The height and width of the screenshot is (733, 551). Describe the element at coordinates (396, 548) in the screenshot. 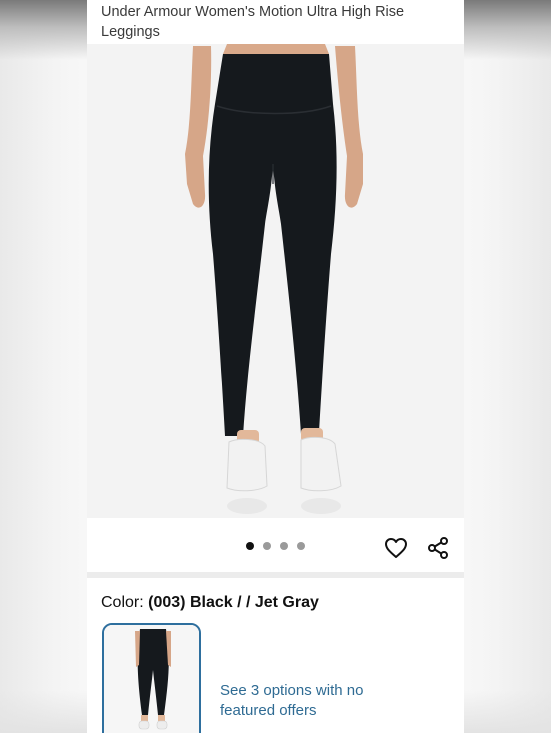

I see `heart-icon` at that location.